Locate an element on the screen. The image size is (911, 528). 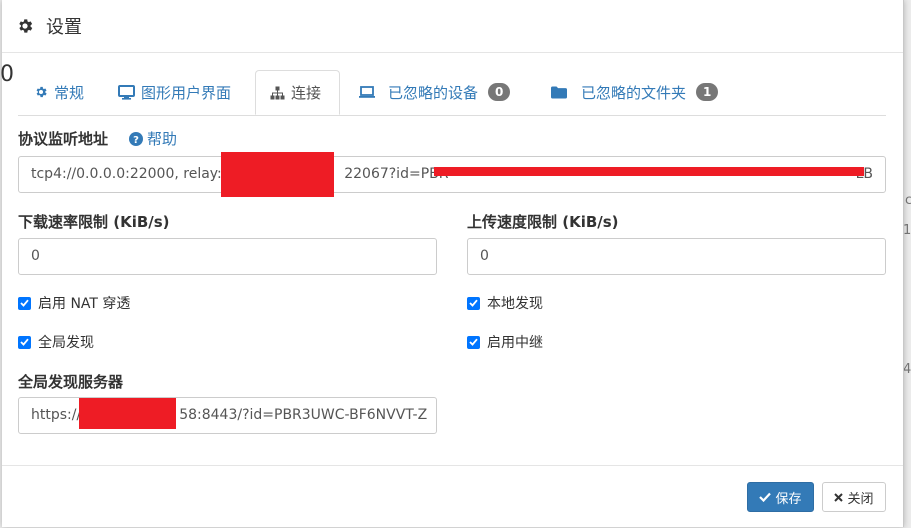
global-discovery-label: 全局发现 is located at coordinates (66, 343).